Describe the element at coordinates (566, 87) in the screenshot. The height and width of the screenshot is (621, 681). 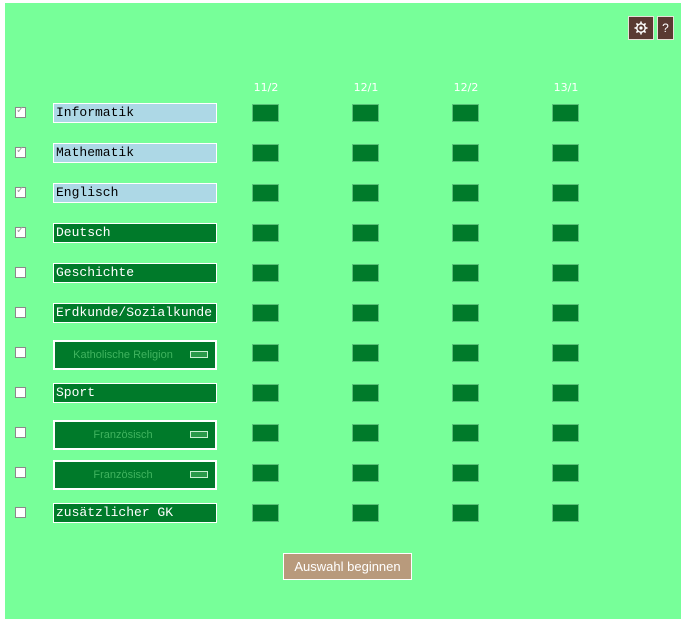
I see `column-header: 13/1` at that location.